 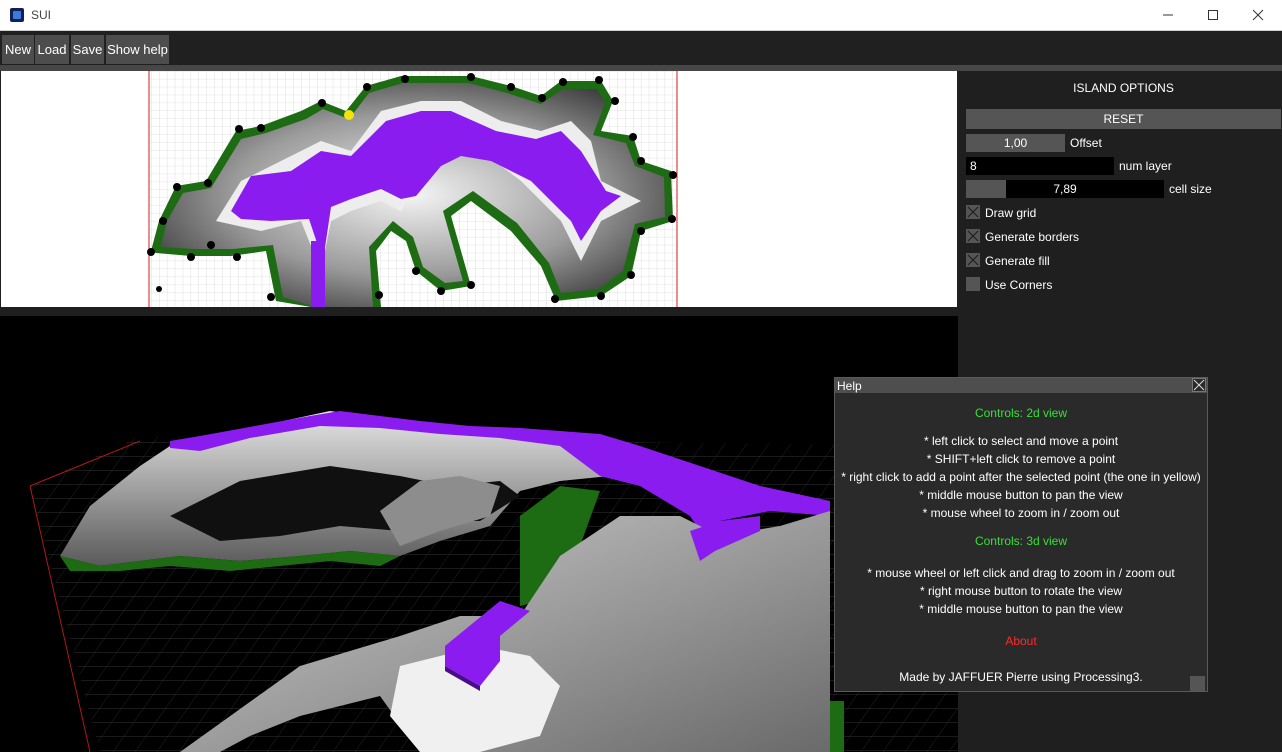 What do you see at coordinates (1011, 213) in the screenshot?
I see `draw-grid-label: Draw grid` at bounding box center [1011, 213].